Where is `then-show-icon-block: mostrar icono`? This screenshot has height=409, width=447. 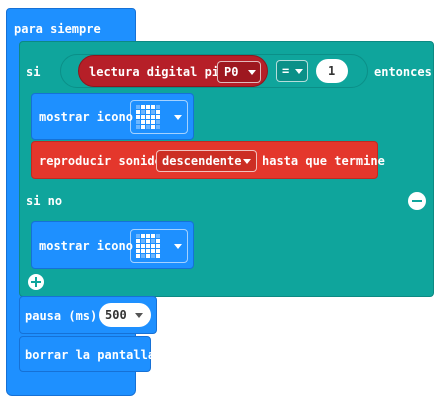
then-show-icon-block: mostrar icono is located at coordinates (112, 116).